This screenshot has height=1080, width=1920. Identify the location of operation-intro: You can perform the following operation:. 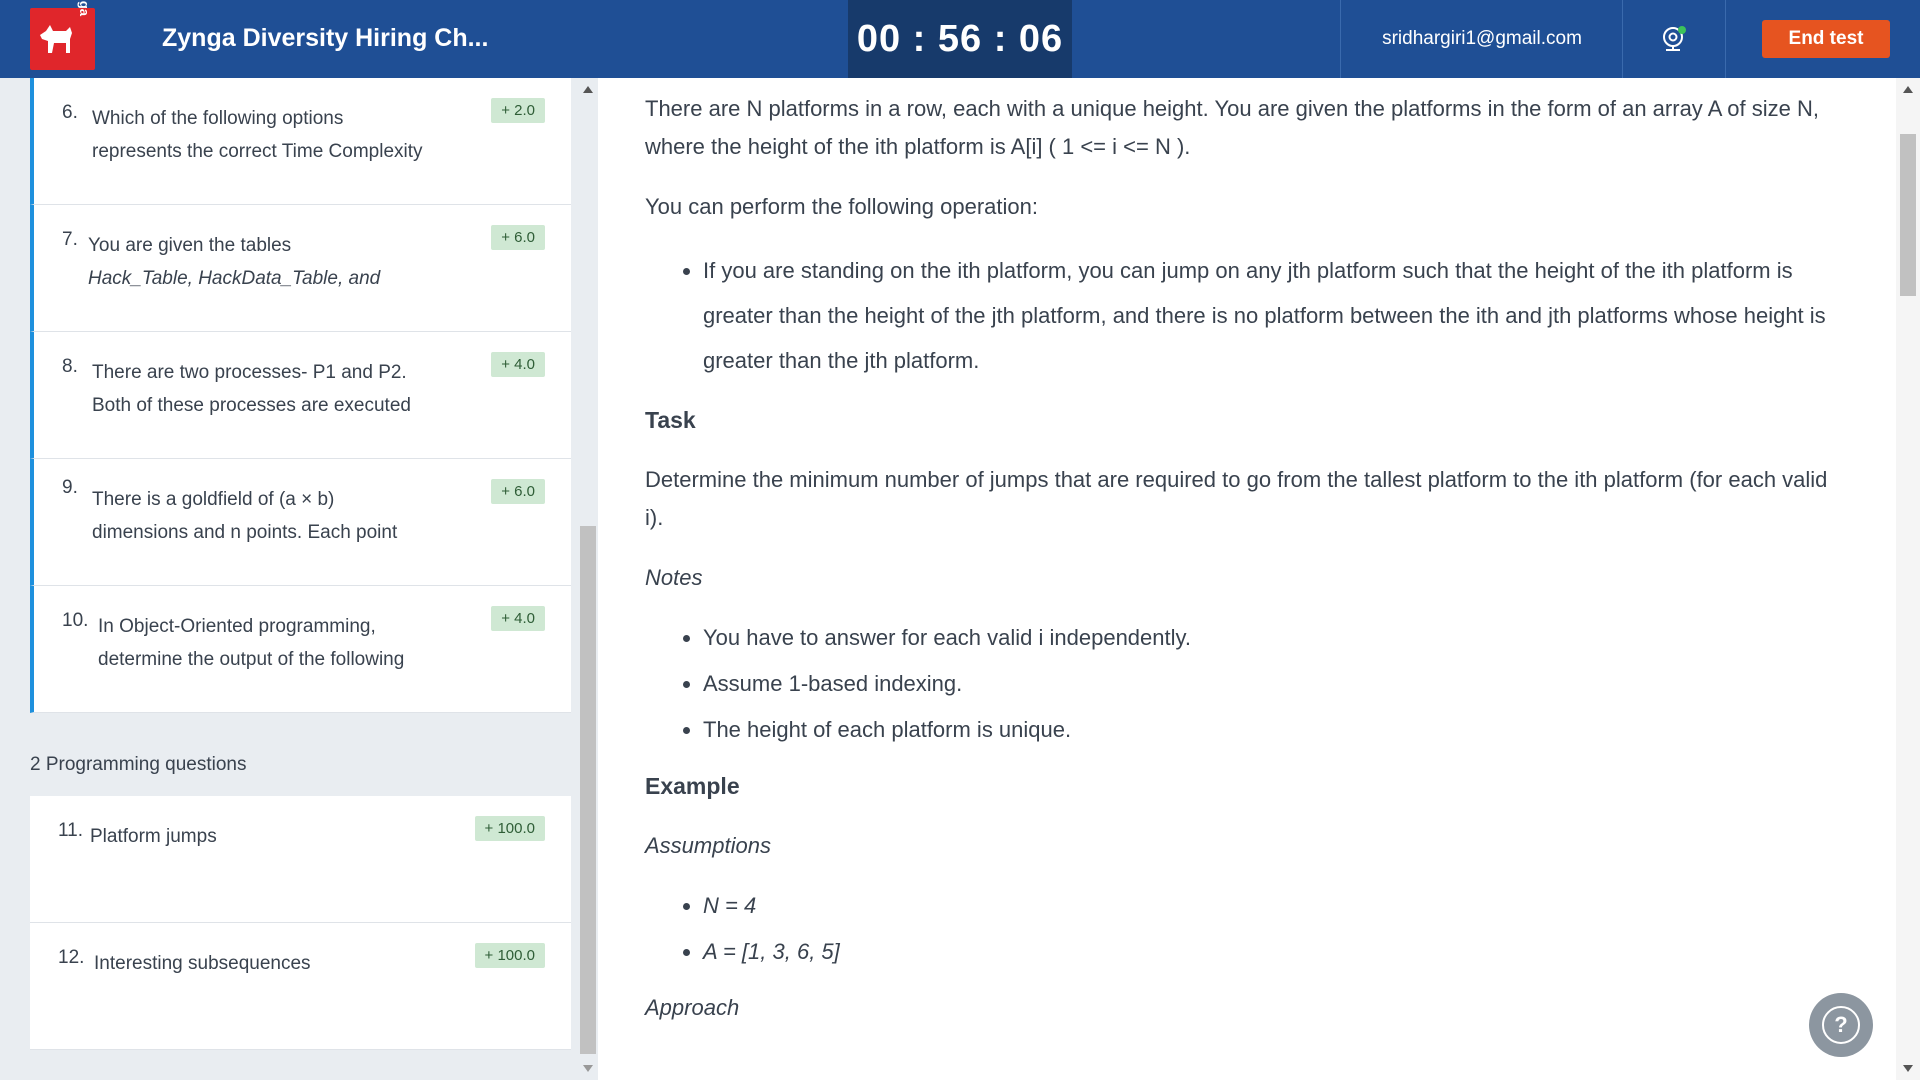
(841, 206).